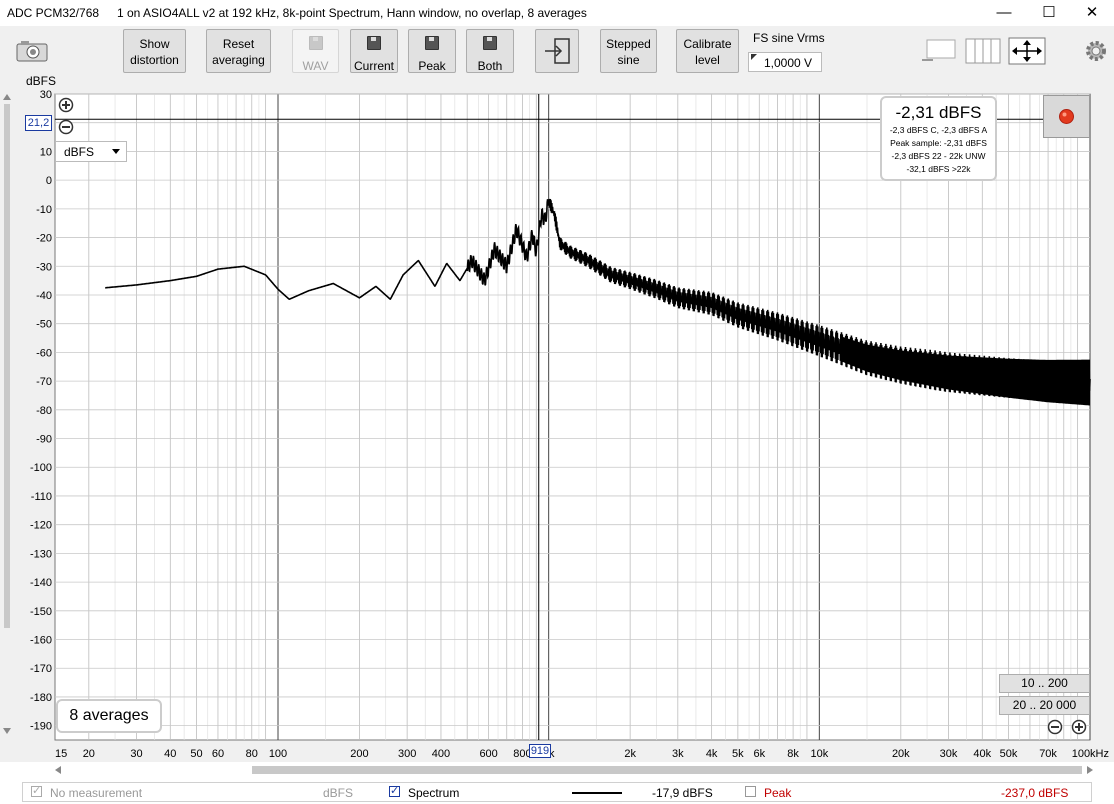 This screenshot has width=1114, height=804. Describe the element at coordinates (678, 754) in the screenshot. I see `x-tick-label: 3k` at that location.